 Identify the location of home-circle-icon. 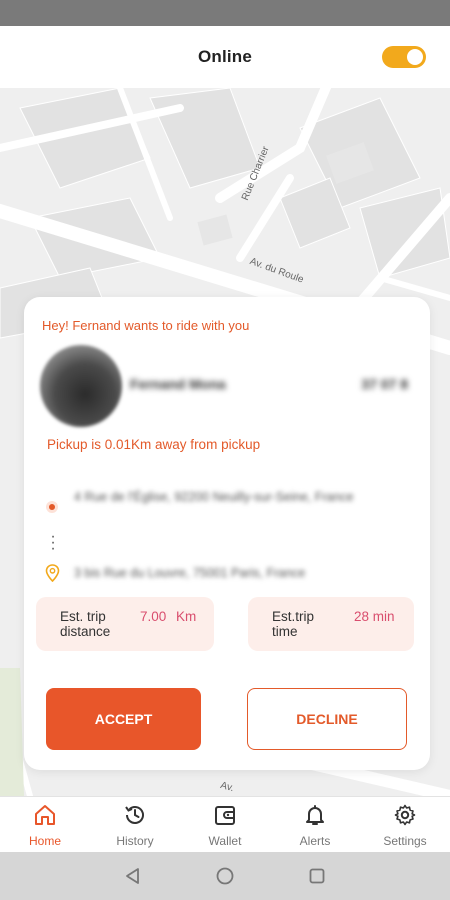
(225, 876).